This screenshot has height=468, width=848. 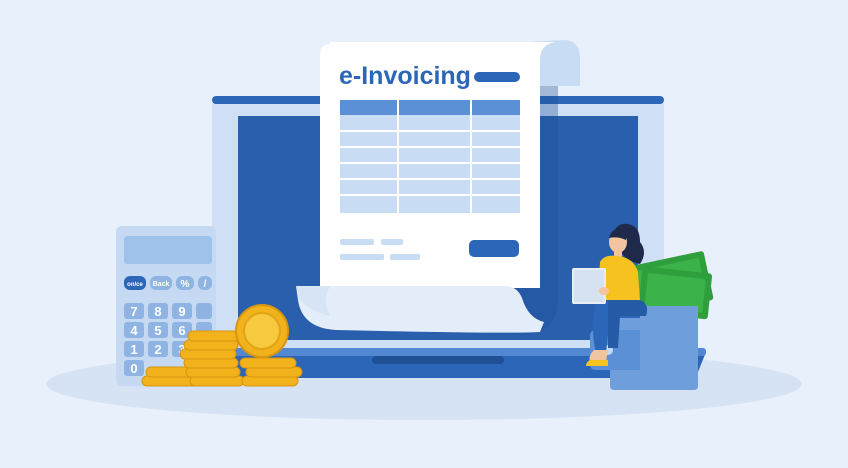 What do you see at coordinates (134, 330) in the screenshot?
I see `calc-key-4: 4` at bounding box center [134, 330].